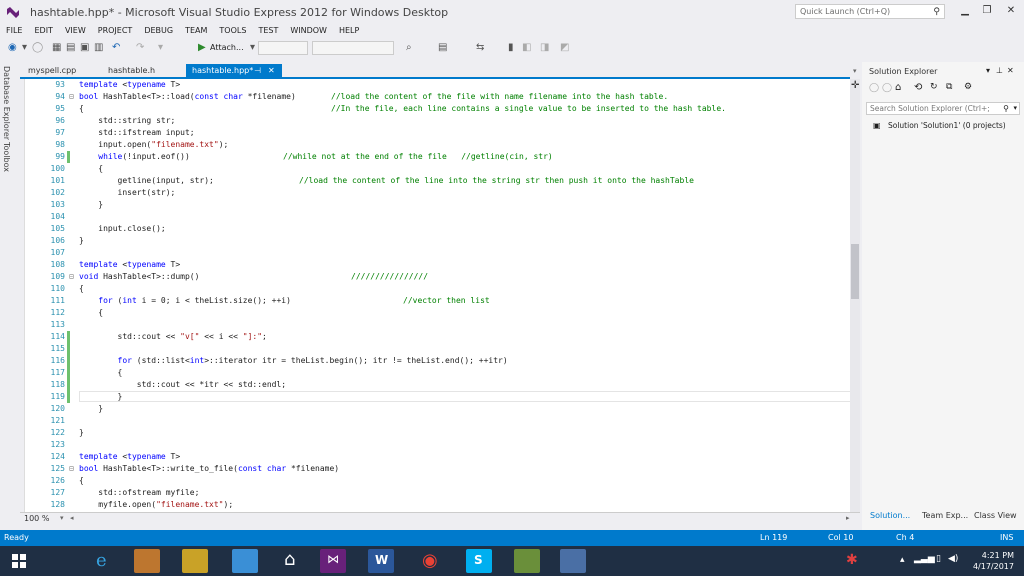  I want to click on code-line: 117 {, so click(438, 373).